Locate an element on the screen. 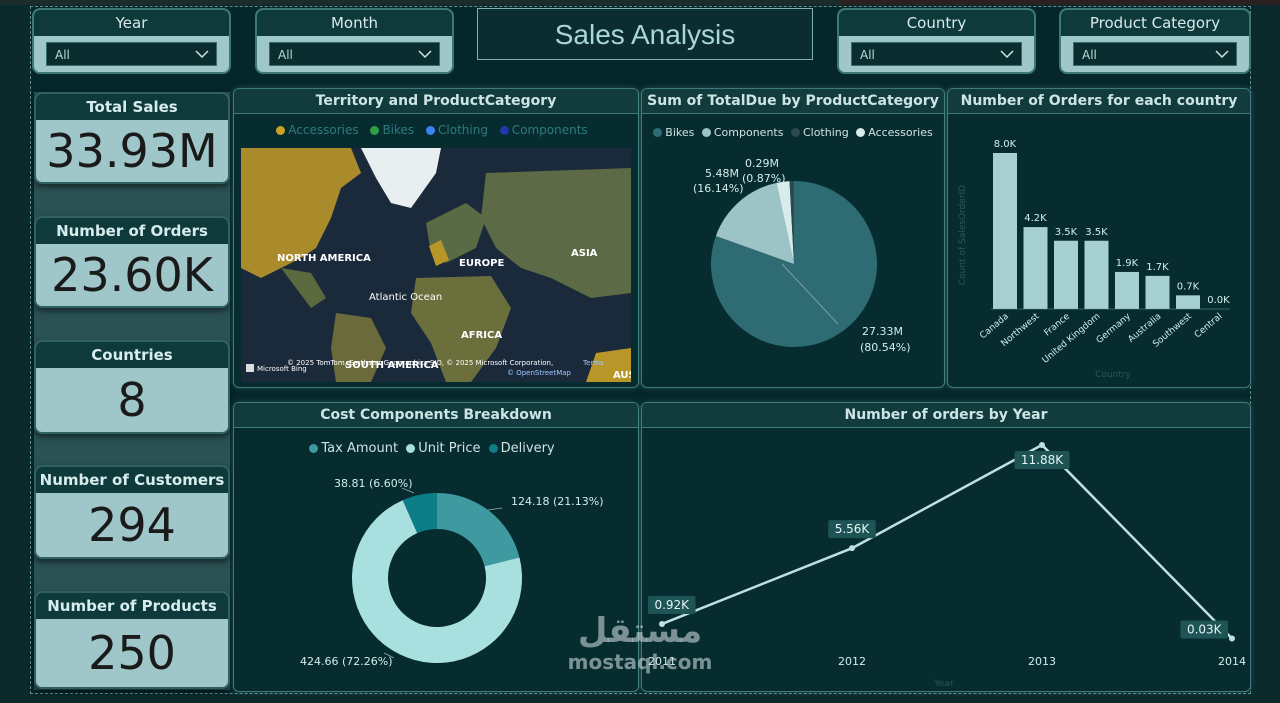 Image resolution: width=1280 pixels, height=703 pixels. donut-legend: Tax Amount Unit Price Delivery is located at coordinates (436, 448).